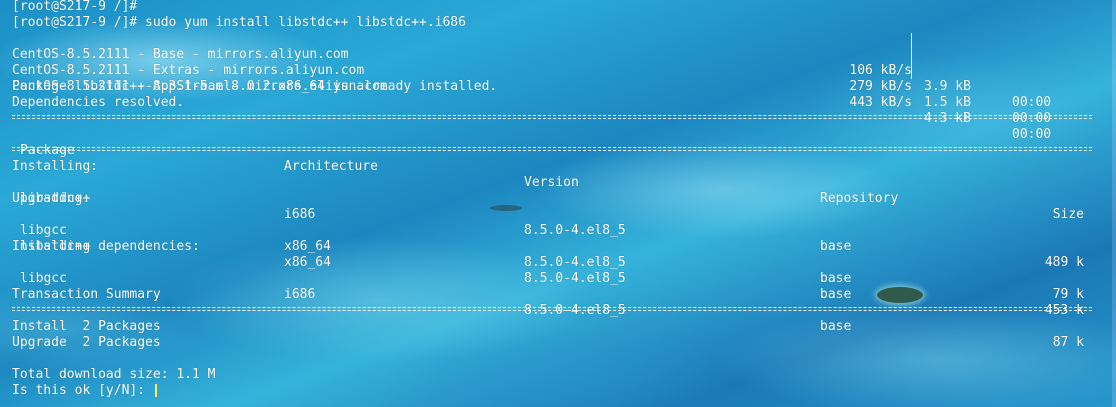  What do you see at coordinates (47, 150) in the screenshot?
I see `header-package: Package` at bounding box center [47, 150].